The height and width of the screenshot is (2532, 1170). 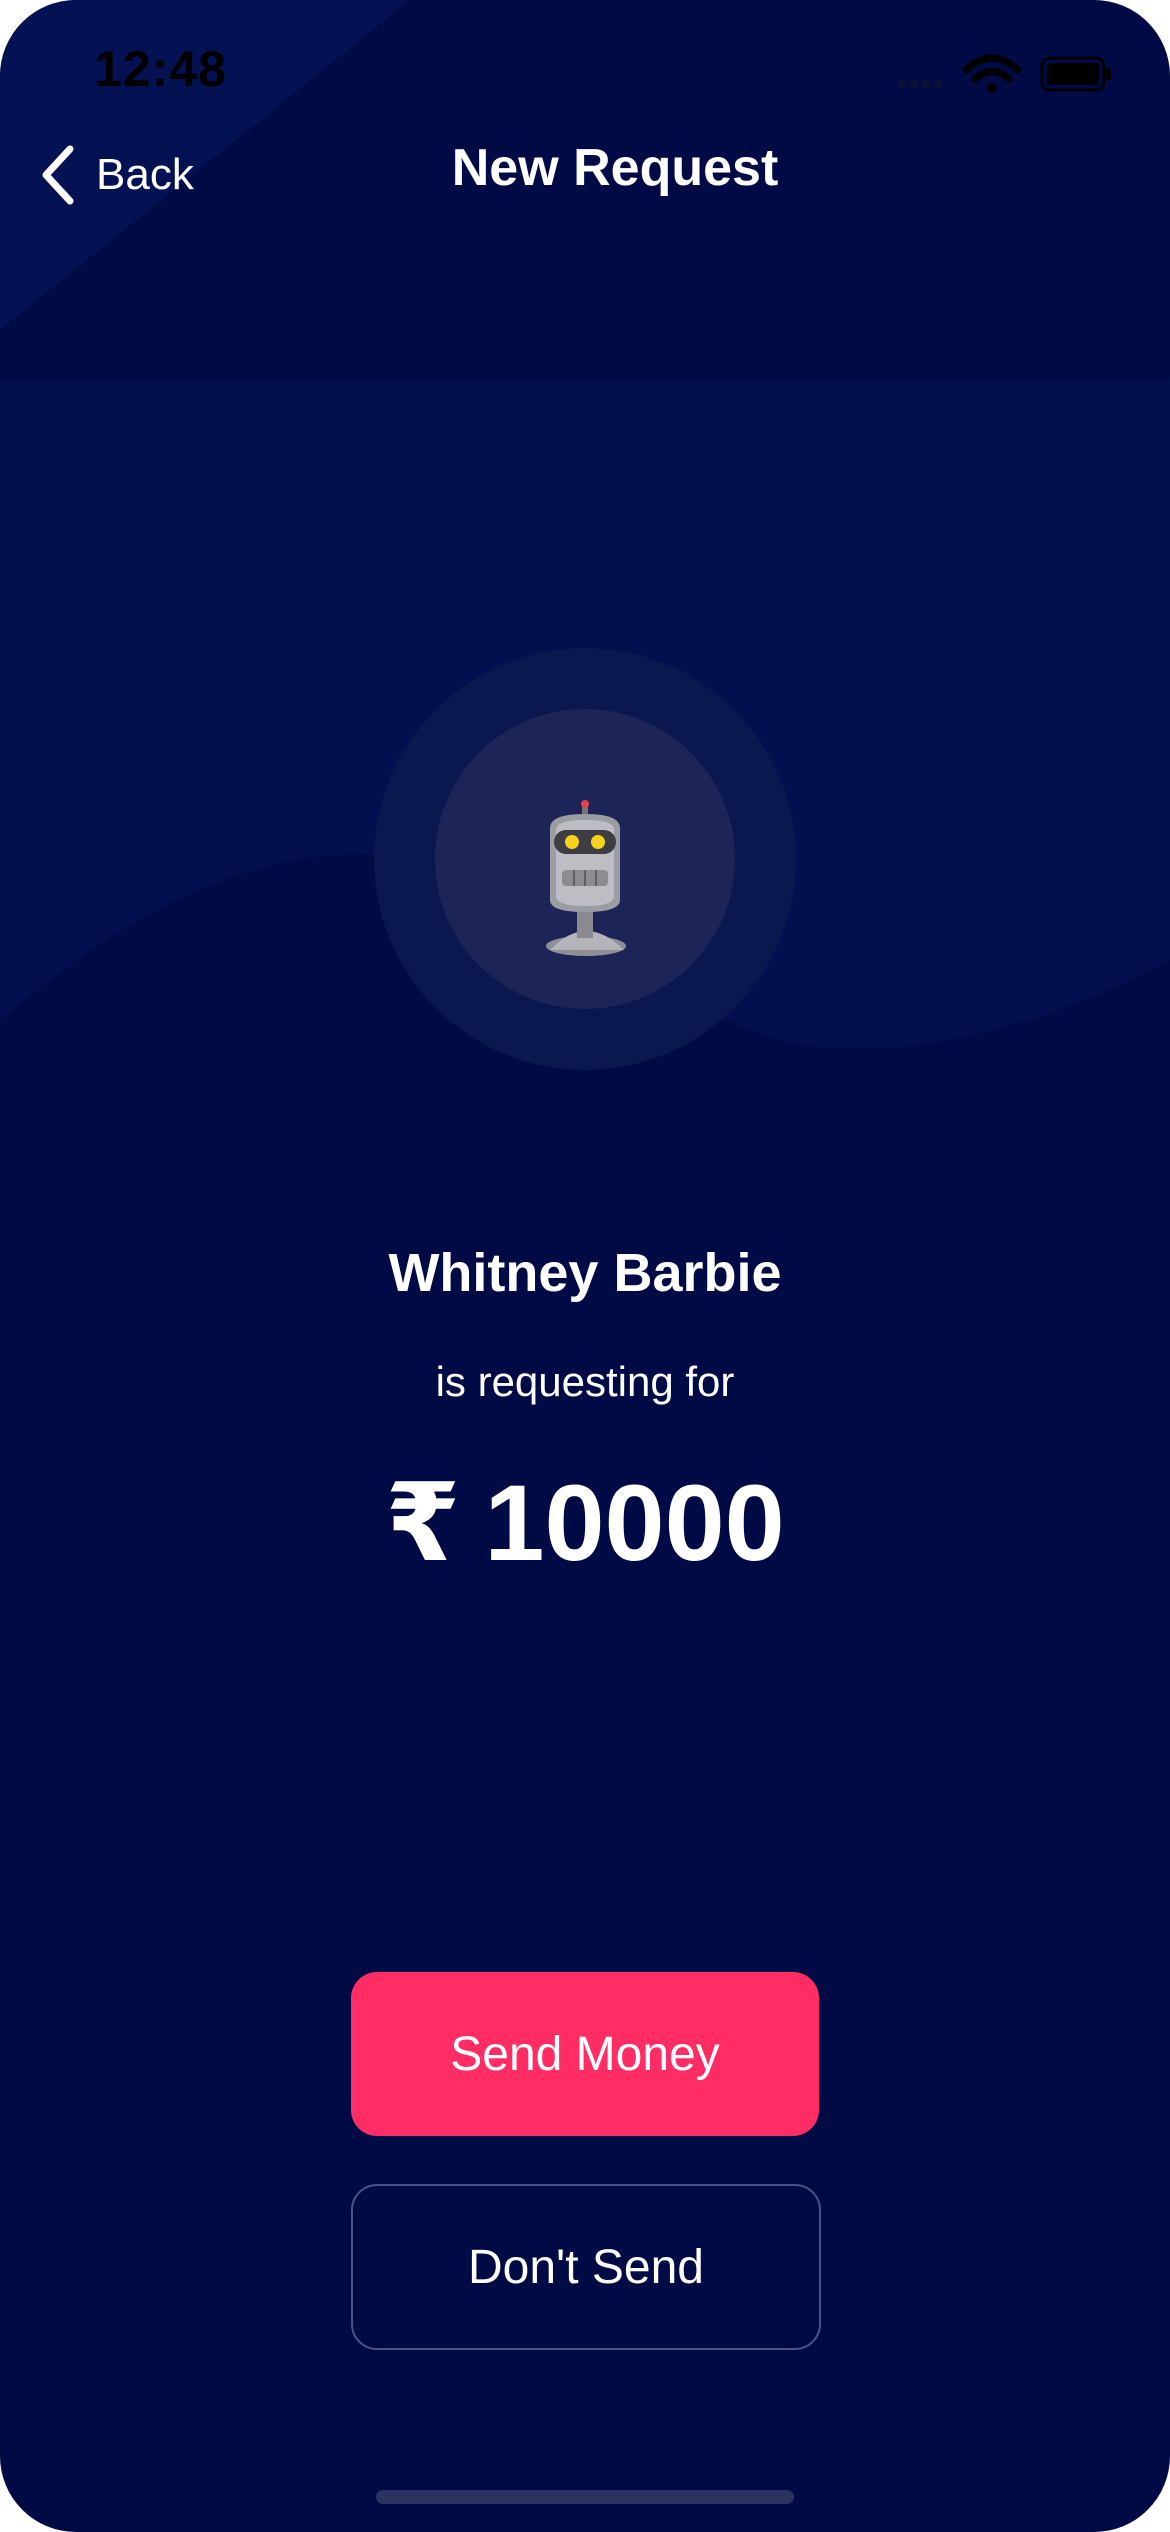 I want to click on requested-amount: ₹10000, so click(x=585, y=1523).